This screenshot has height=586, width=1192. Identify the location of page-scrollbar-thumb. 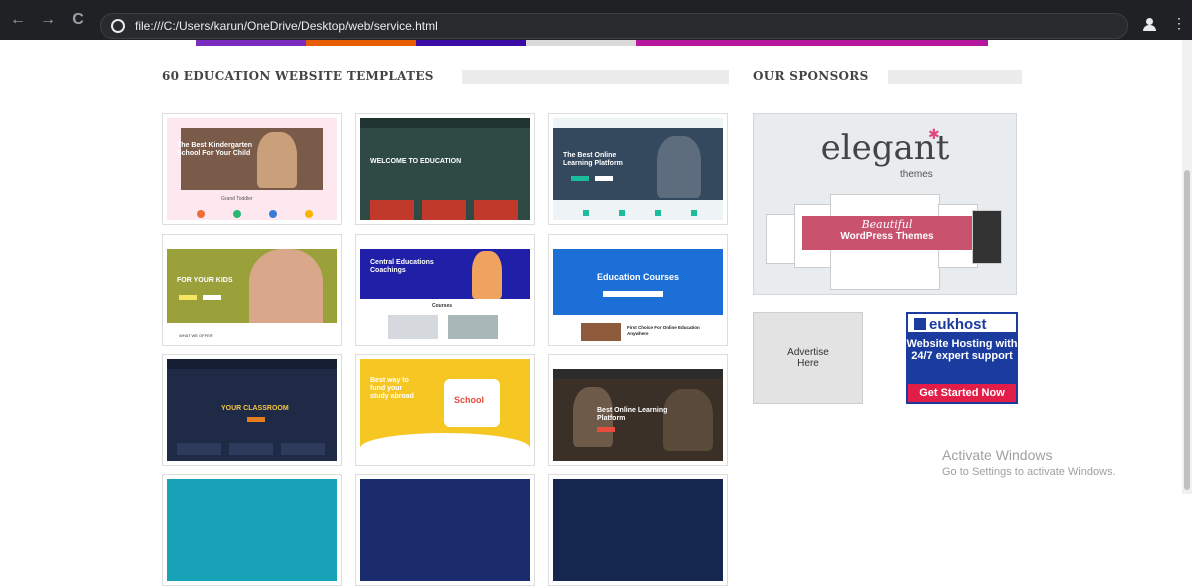
(1187, 330).